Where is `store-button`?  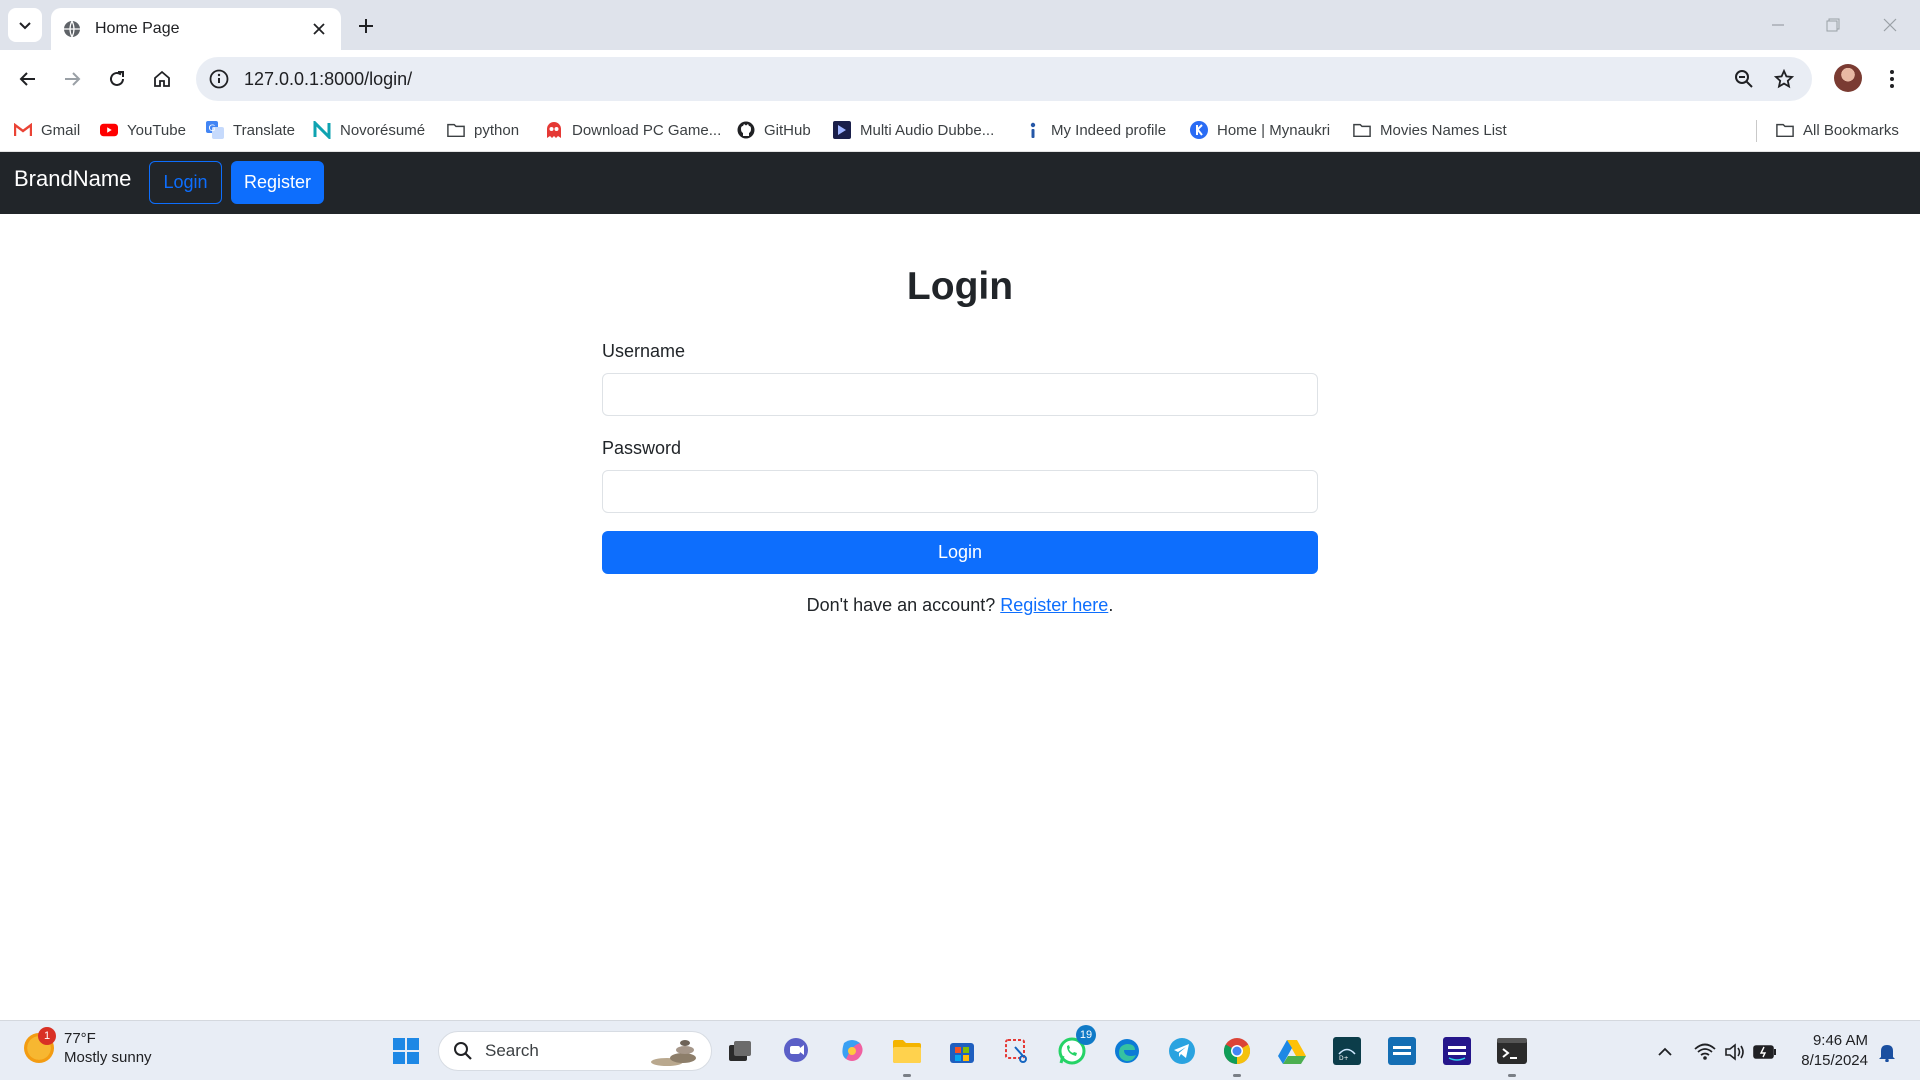 store-button is located at coordinates (962, 1051).